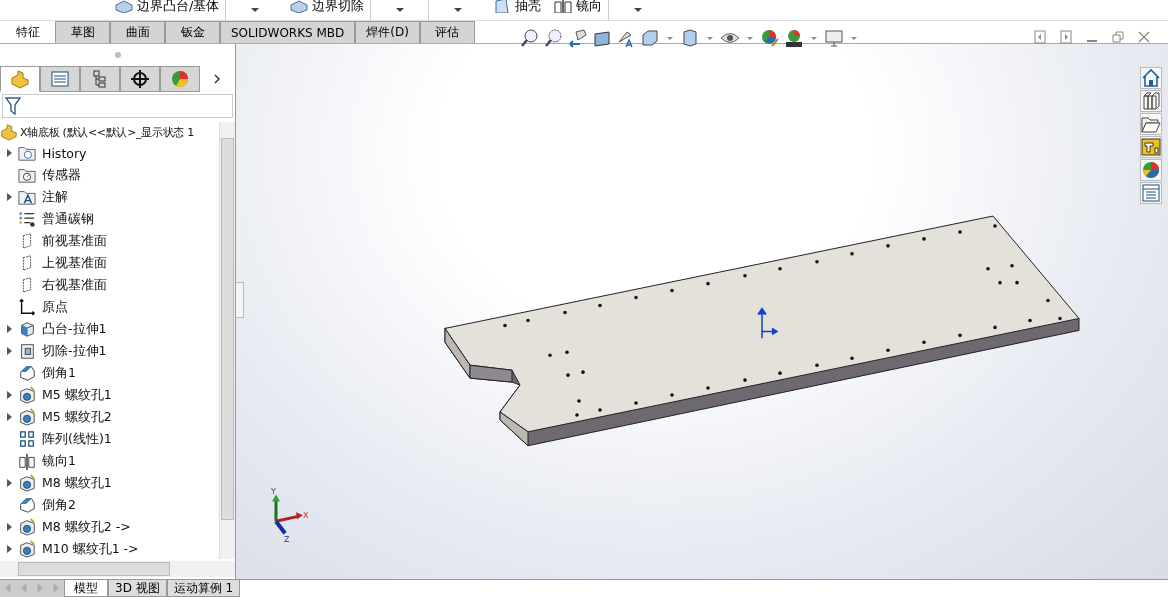 This screenshot has height=597, width=1168. I want to click on ribbon-tab: 草图, so click(82, 32).